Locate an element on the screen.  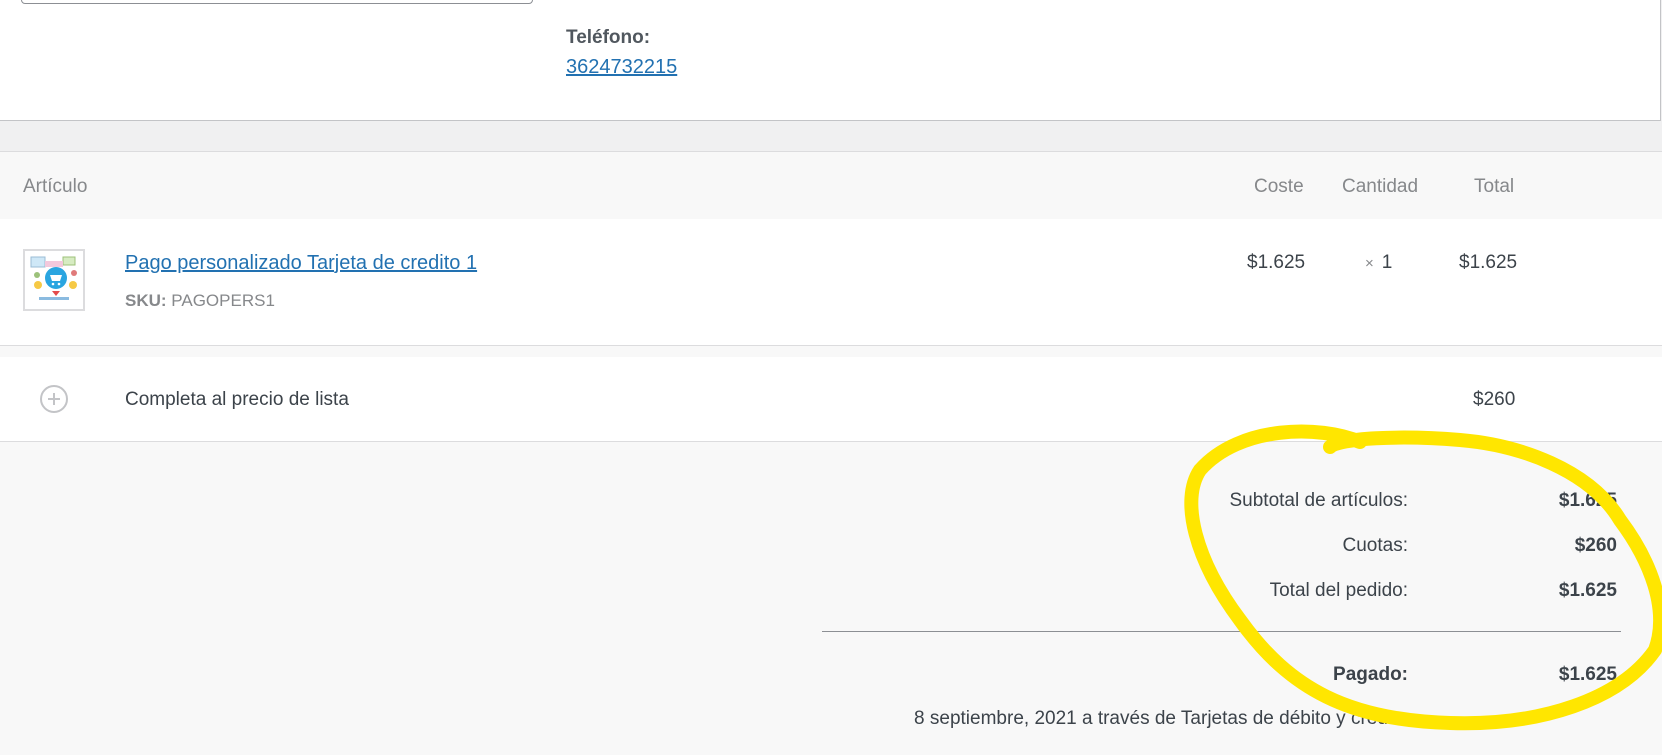
order-total-label: Total del pedido: is located at coordinates (1338, 590).